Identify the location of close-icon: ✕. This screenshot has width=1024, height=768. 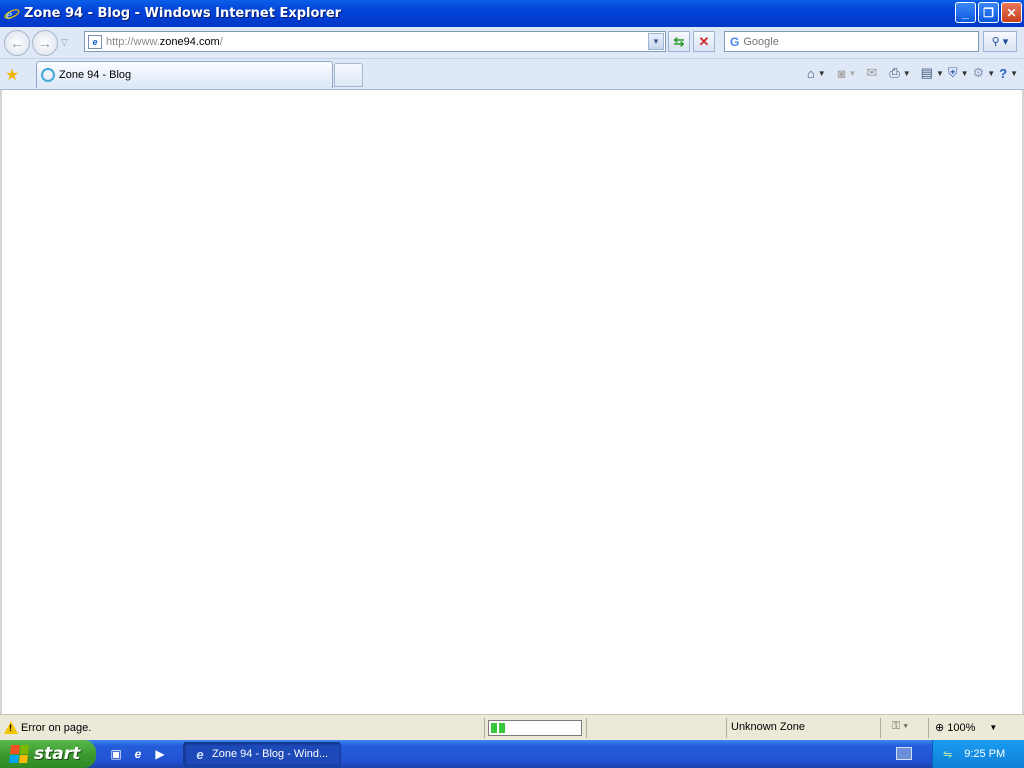
(1011, 12).